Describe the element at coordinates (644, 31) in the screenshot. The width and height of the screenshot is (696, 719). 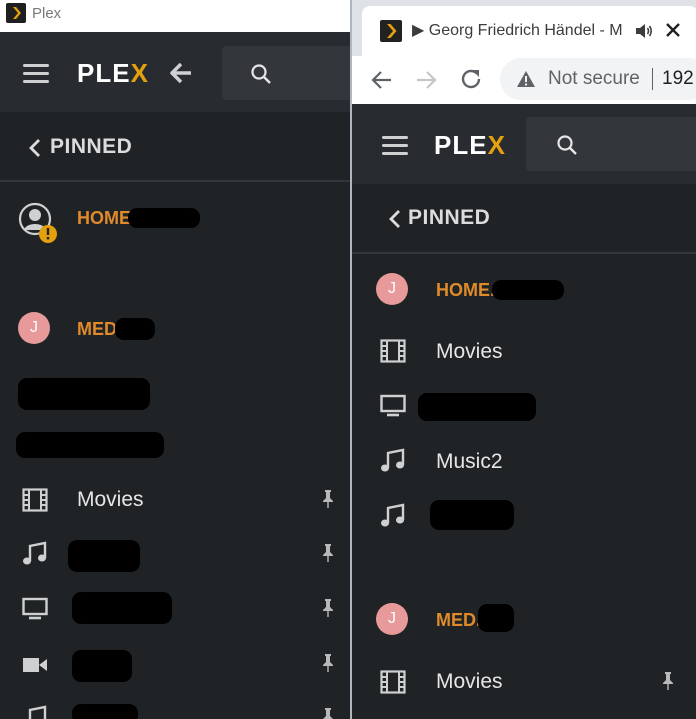
I see `speaker-icon` at that location.